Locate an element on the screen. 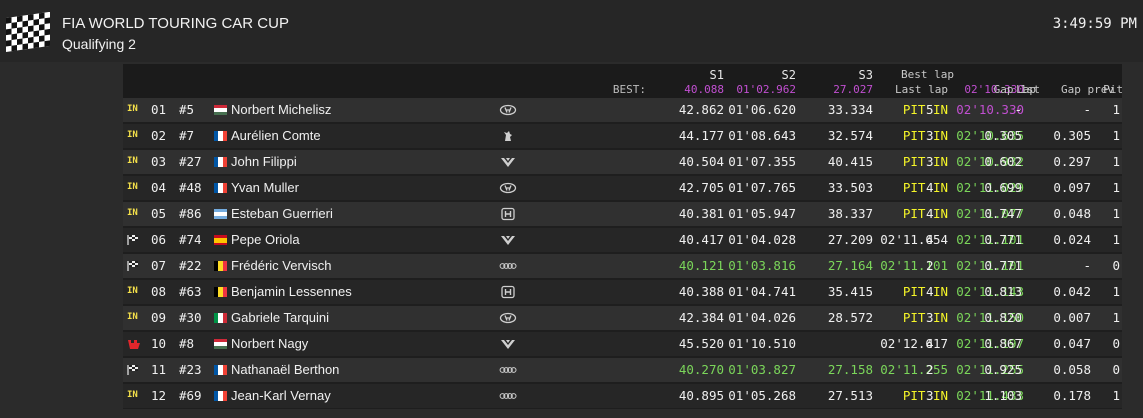  column-s2: S2 is located at coordinates (789, 75).